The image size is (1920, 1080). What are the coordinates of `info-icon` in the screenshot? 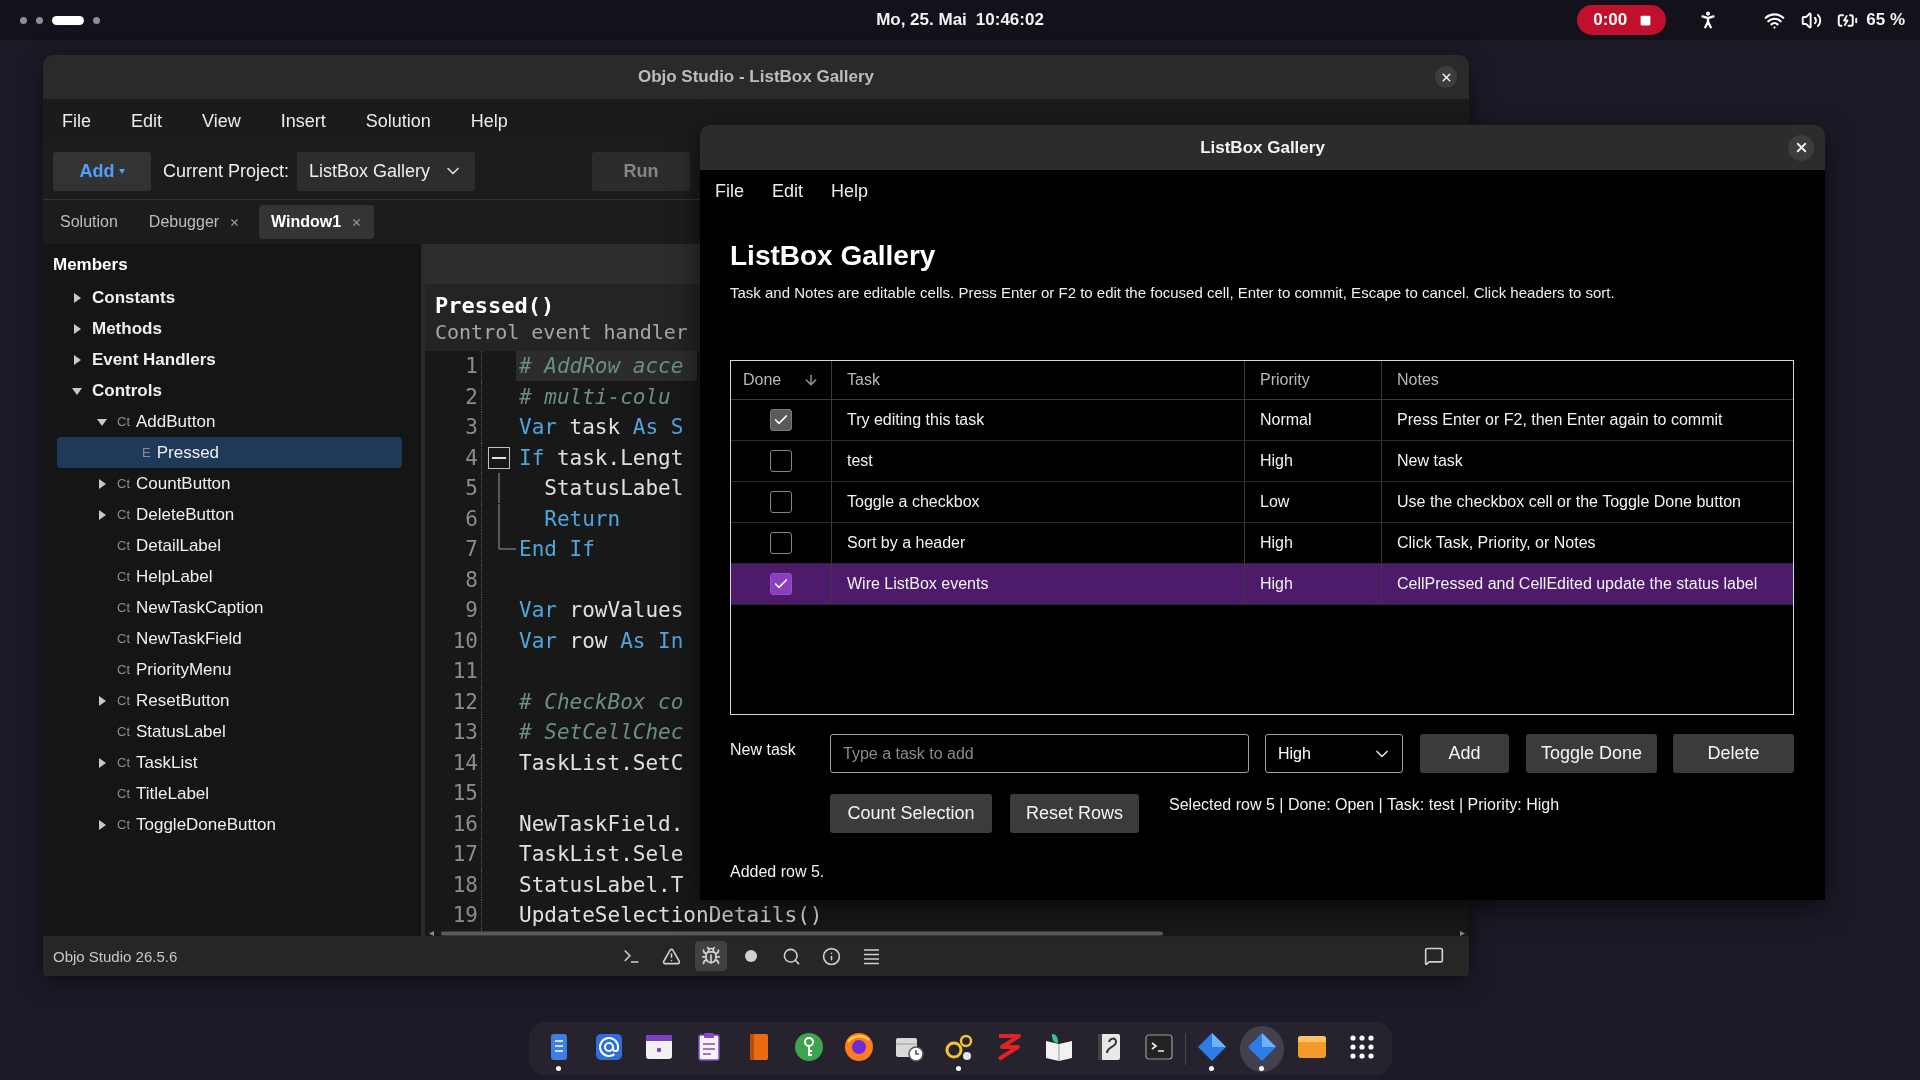 It's located at (831, 956).